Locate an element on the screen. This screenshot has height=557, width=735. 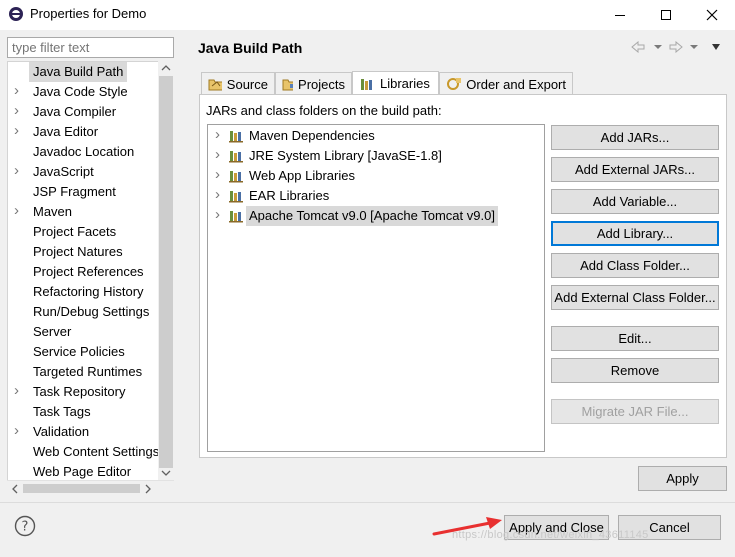
tree-item: Project References is located at coordinates (83, 272).